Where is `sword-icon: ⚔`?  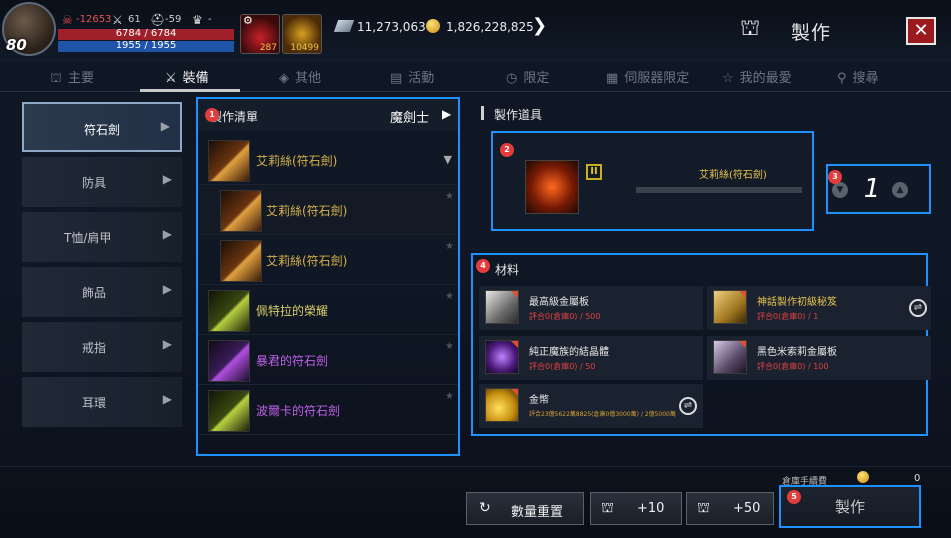
sword-icon: ⚔ is located at coordinates (117, 20).